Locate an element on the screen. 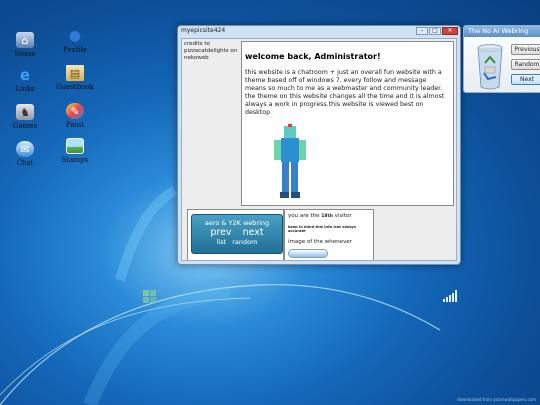 Image resolution: width=540 pixels, height=405 pixels. welcome-heading: welcome back, Administrator! is located at coordinates (313, 56).